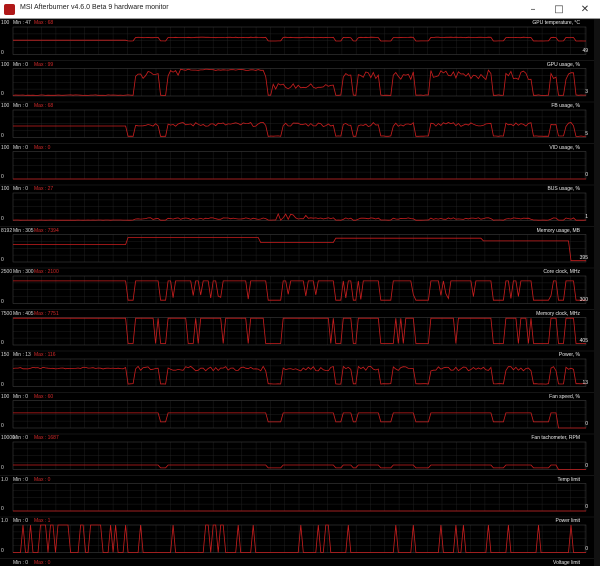 The width and height of the screenshot is (600, 566). I want to click on graph-name-label: BUS usage, %, so click(563, 189).